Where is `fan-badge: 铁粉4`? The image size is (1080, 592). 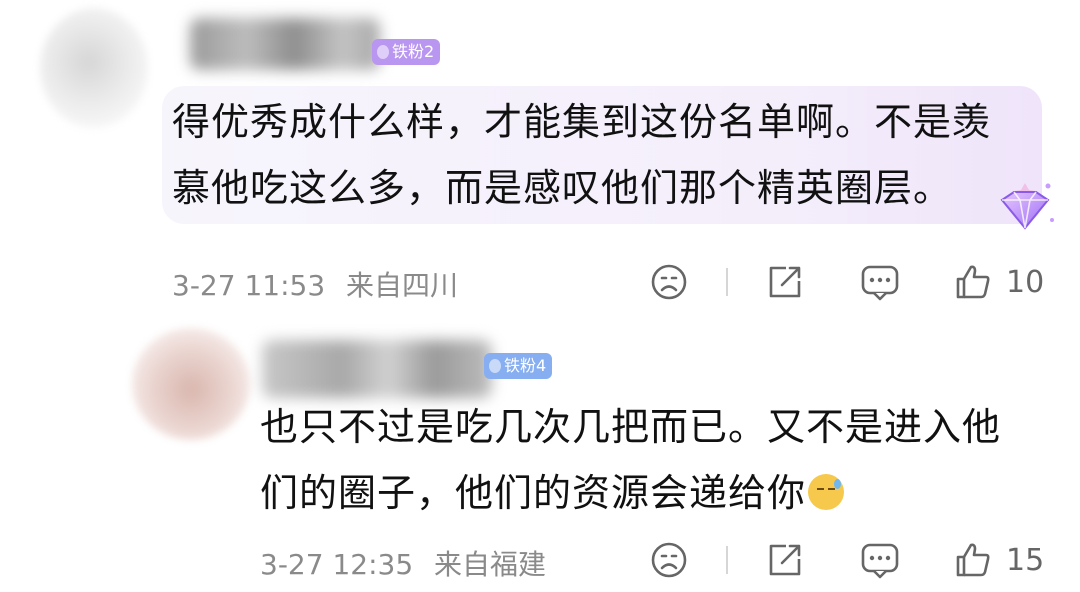 fan-badge: 铁粉4 is located at coordinates (518, 366).